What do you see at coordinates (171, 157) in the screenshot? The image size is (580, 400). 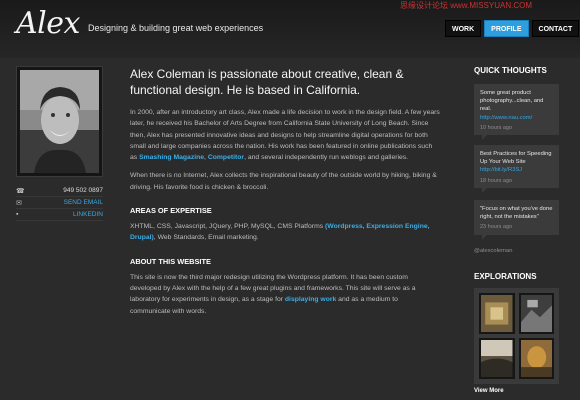 I see `smashing-magazine-link: Smashing Magazine` at bounding box center [171, 157].